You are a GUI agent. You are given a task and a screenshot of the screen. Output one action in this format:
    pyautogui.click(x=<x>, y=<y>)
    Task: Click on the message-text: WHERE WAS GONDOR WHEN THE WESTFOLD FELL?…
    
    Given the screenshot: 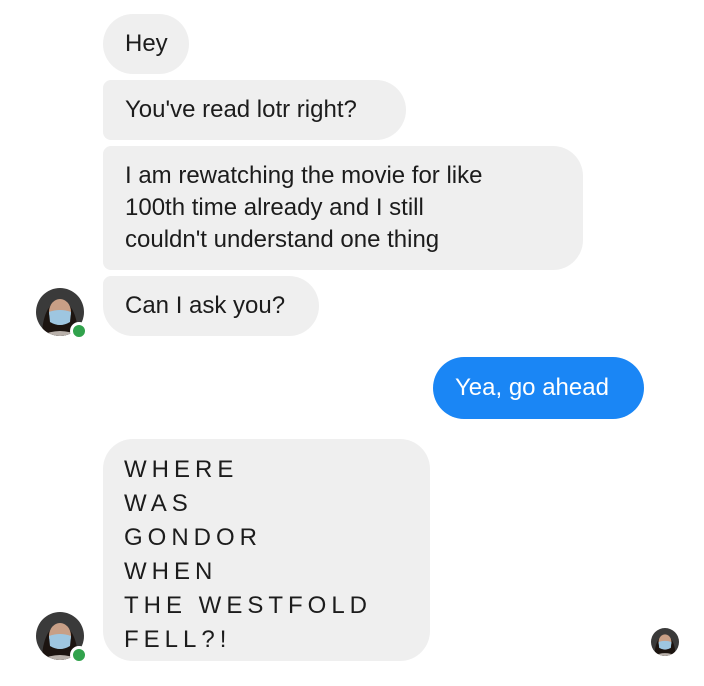 What is the action you would take?
    pyautogui.click(x=248, y=554)
    